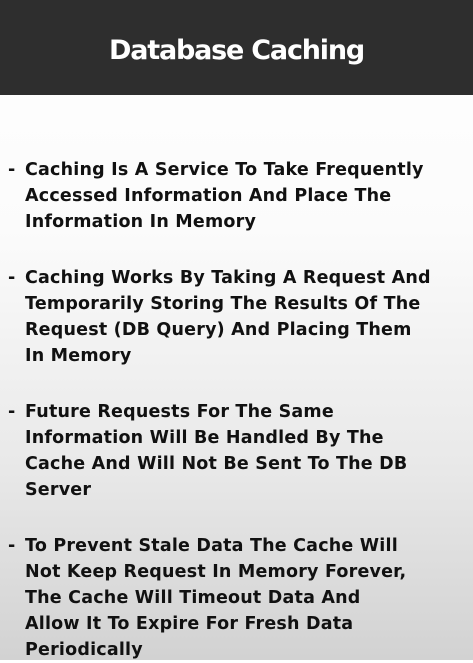 The width and height of the screenshot is (473, 663). I want to click on bullet-line: To Prevent Stale Data The Cache Will, so click(211, 546).